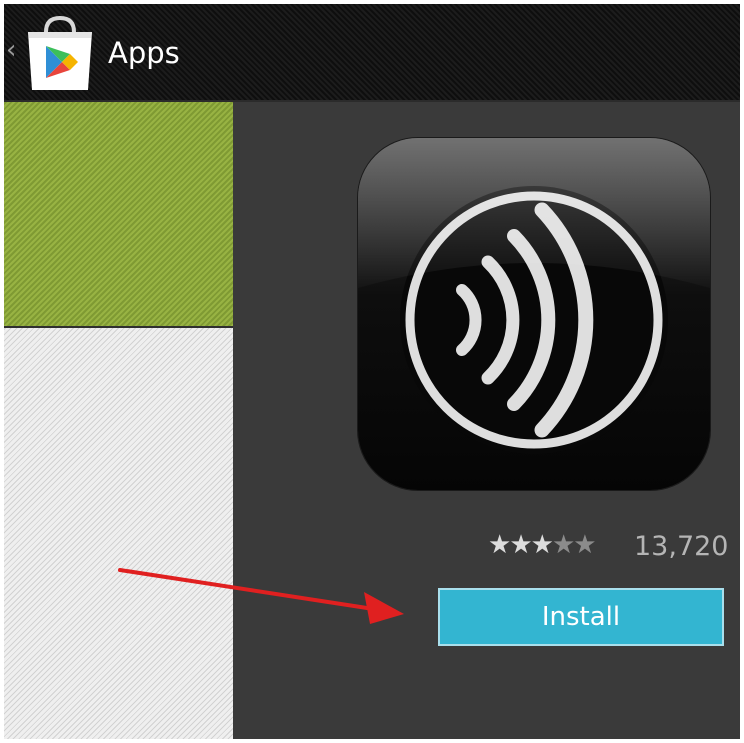 The image size is (744, 743). Describe the element at coordinates (118, 214) in the screenshot. I see `screenshot-thumbnail-green` at that location.